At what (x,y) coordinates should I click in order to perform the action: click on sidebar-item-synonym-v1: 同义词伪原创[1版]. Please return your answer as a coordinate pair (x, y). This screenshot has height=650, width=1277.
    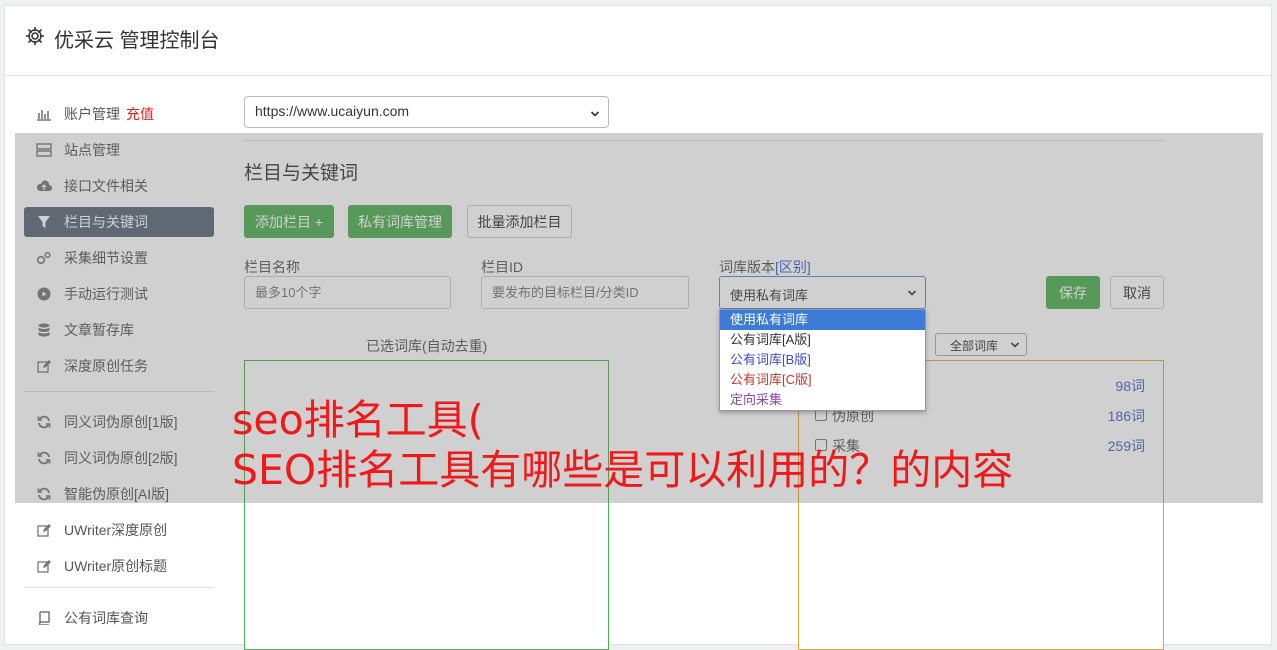
    Looking at the image, I should click on (119, 422).